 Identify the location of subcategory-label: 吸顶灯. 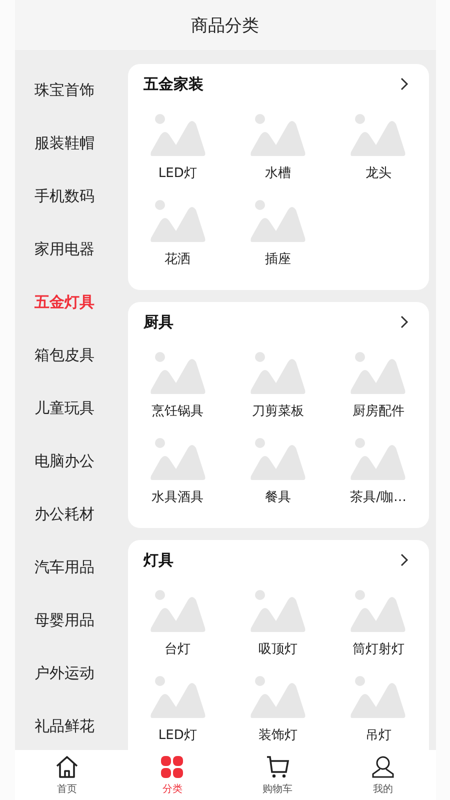
(278, 649).